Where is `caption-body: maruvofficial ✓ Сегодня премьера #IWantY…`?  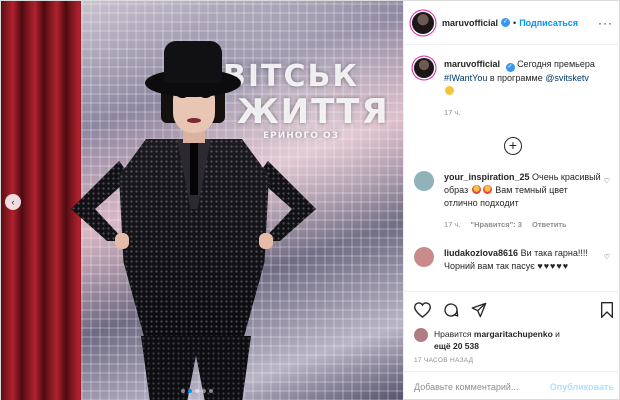 caption-body: maruvofficial ✓ Сегодня премьера #IWantY… is located at coordinates (523, 88).